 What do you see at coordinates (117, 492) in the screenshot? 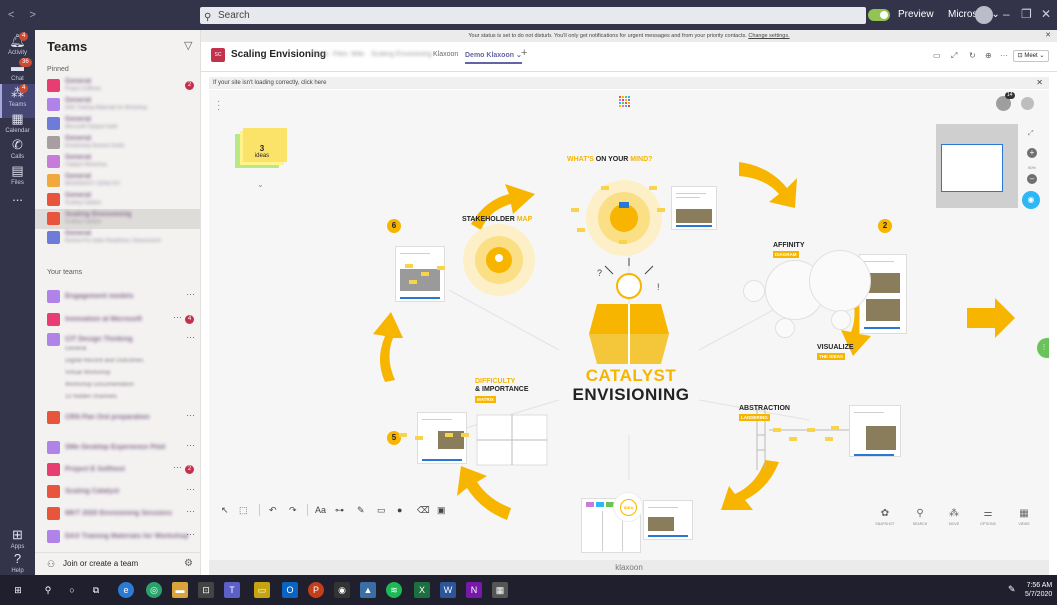
I see `team-item: Scaling Catalyst ···` at bounding box center [117, 492].